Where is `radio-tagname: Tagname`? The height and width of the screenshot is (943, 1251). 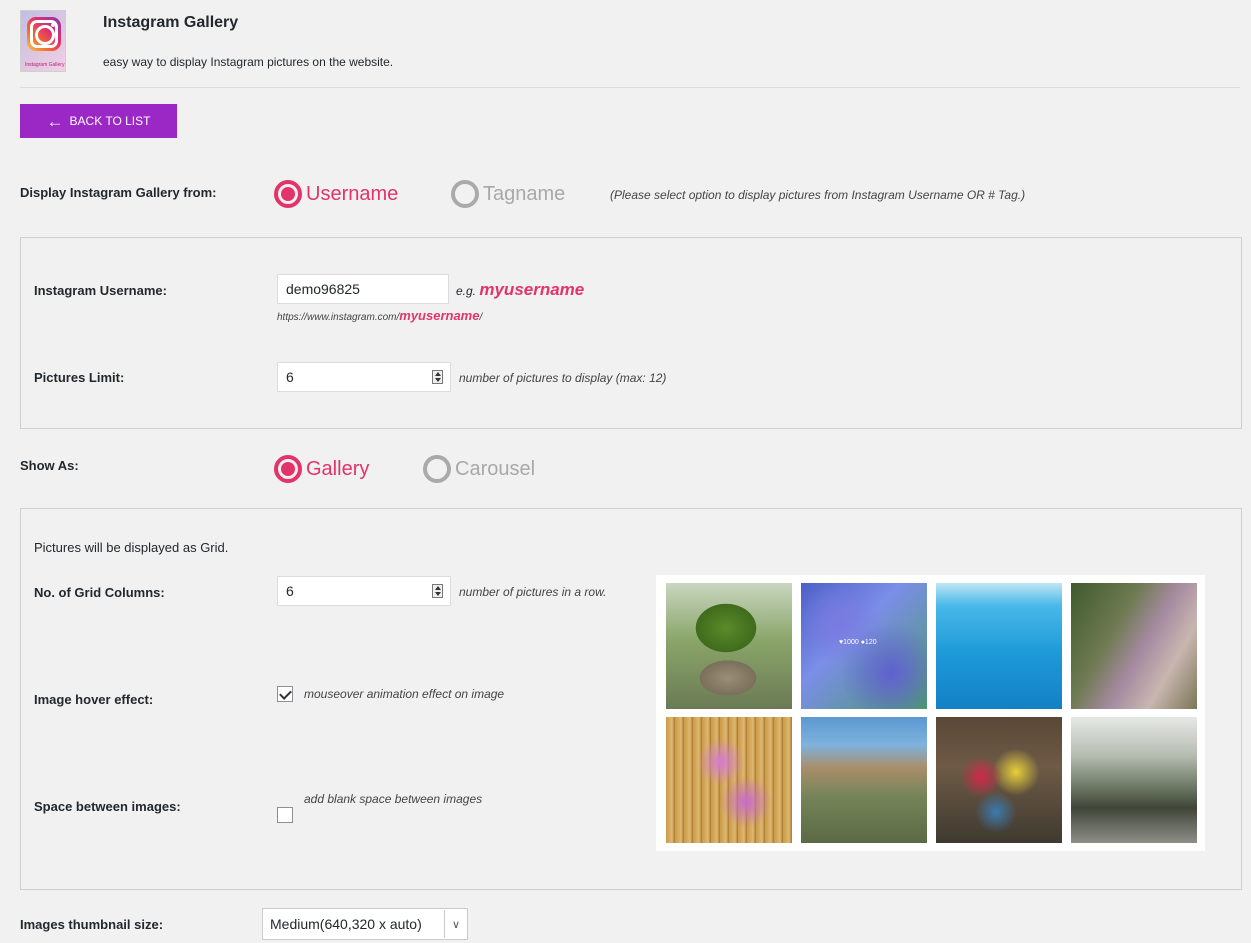
radio-tagname: Tagname is located at coordinates (508, 194).